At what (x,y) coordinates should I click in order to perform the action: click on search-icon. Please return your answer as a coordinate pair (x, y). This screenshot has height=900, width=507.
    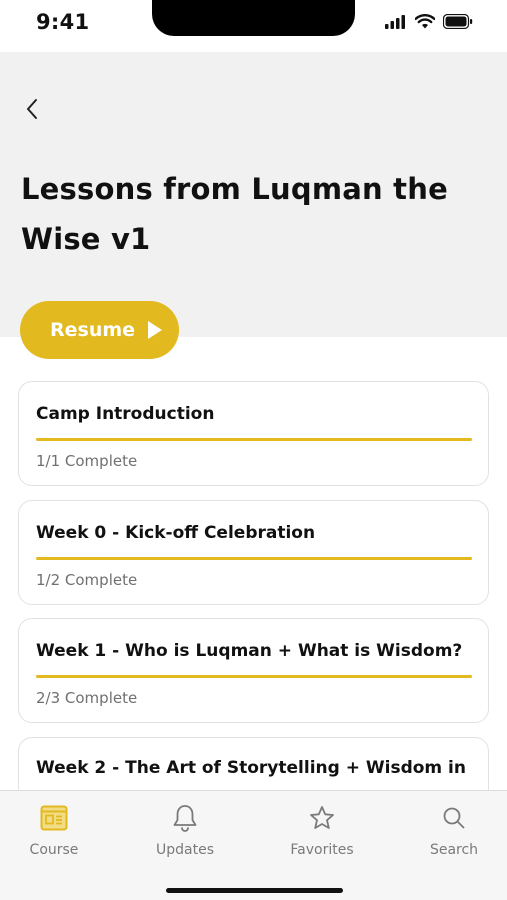
    Looking at the image, I should click on (454, 818).